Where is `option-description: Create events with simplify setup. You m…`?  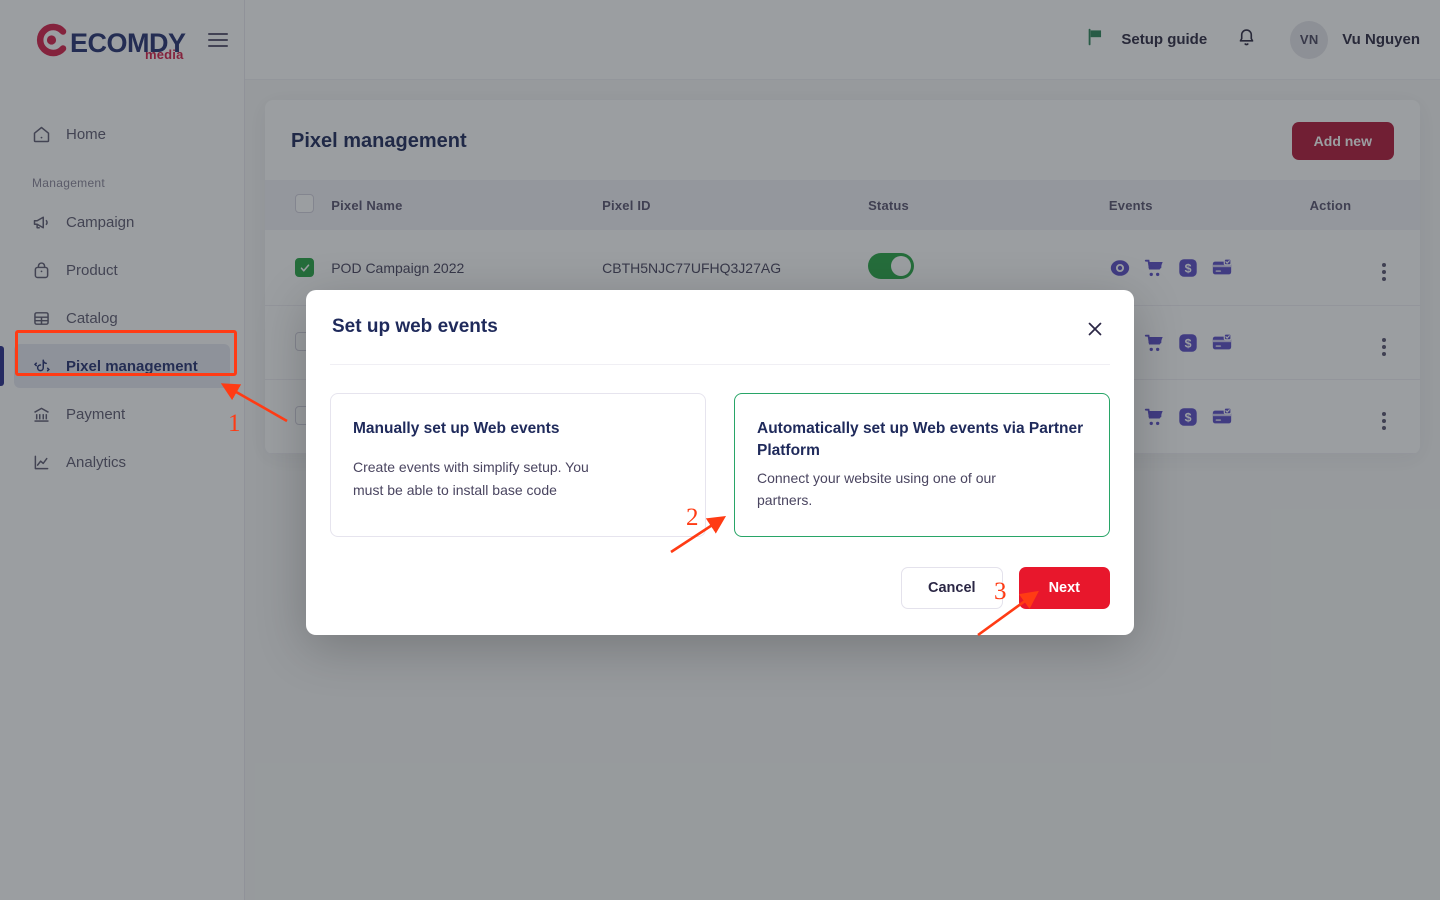
option-description: Create events with simplify setup. You m… is located at coordinates (471, 478).